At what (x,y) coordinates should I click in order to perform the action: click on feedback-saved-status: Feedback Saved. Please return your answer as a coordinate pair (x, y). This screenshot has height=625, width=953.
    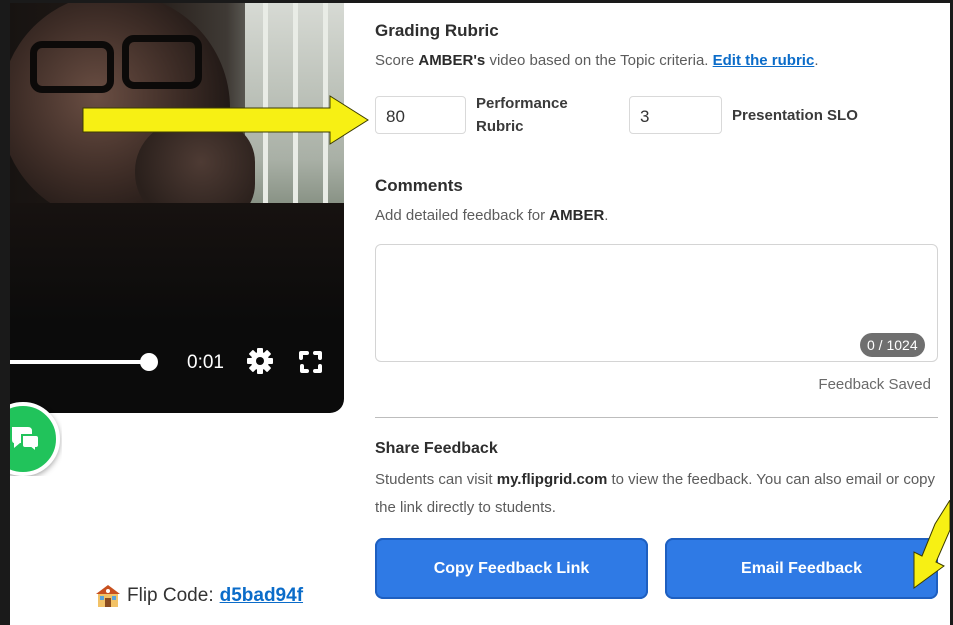
    Looking at the image, I should click on (874, 384).